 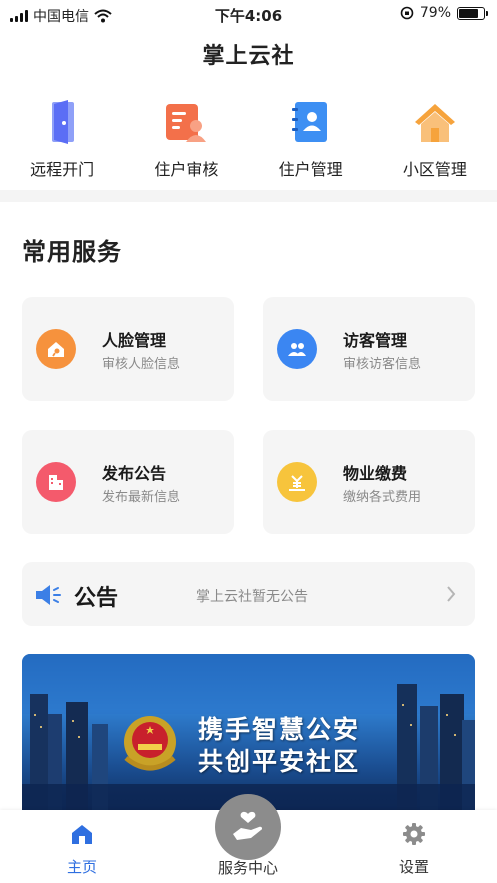 What do you see at coordinates (414, 834) in the screenshot?
I see `gear-icon` at bounding box center [414, 834].